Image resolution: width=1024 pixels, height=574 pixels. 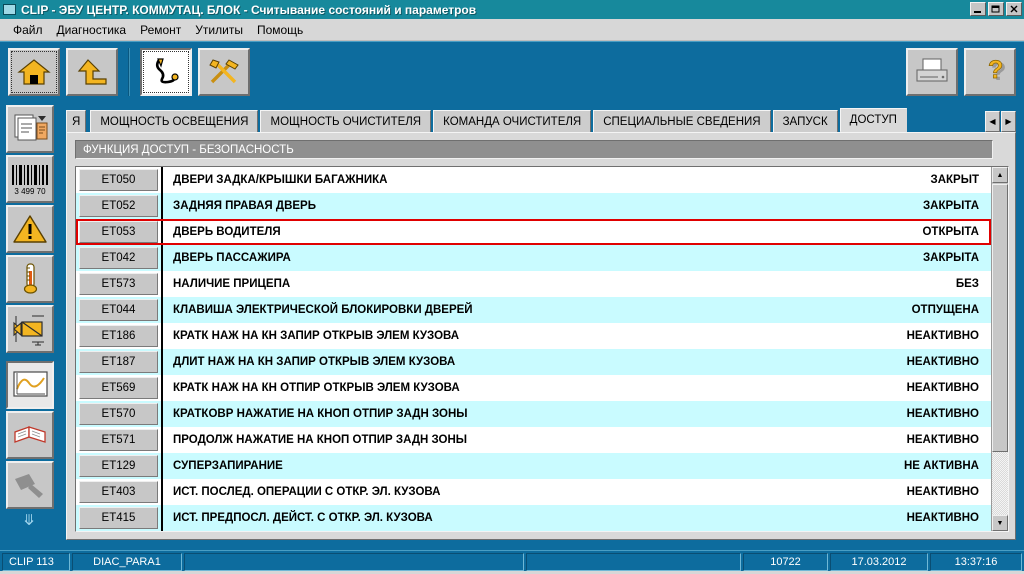 What do you see at coordinates (879, 562) in the screenshot?
I see `status-date: 17.03.2012` at bounding box center [879, 562].